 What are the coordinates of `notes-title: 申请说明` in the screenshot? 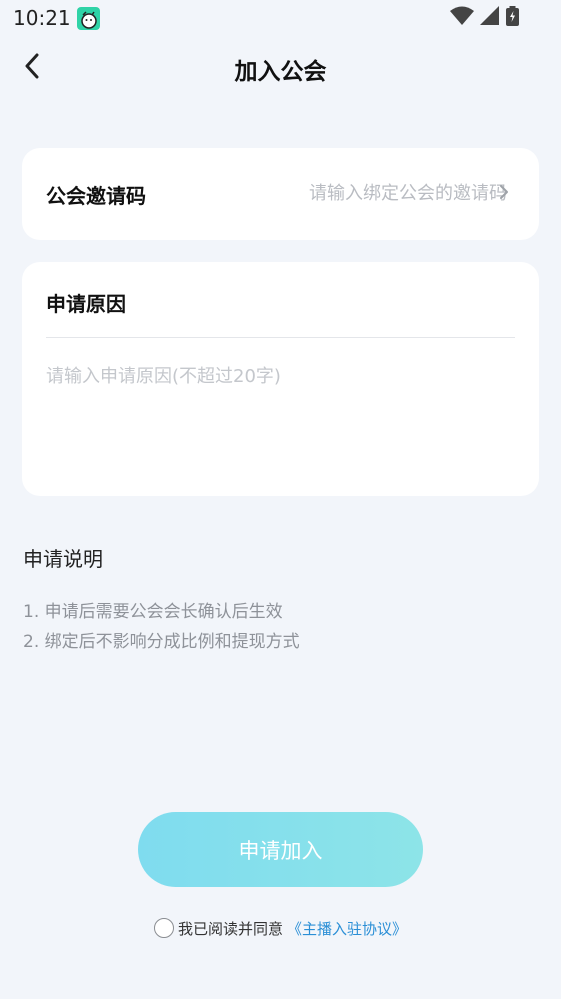 It's located at (63, 559).